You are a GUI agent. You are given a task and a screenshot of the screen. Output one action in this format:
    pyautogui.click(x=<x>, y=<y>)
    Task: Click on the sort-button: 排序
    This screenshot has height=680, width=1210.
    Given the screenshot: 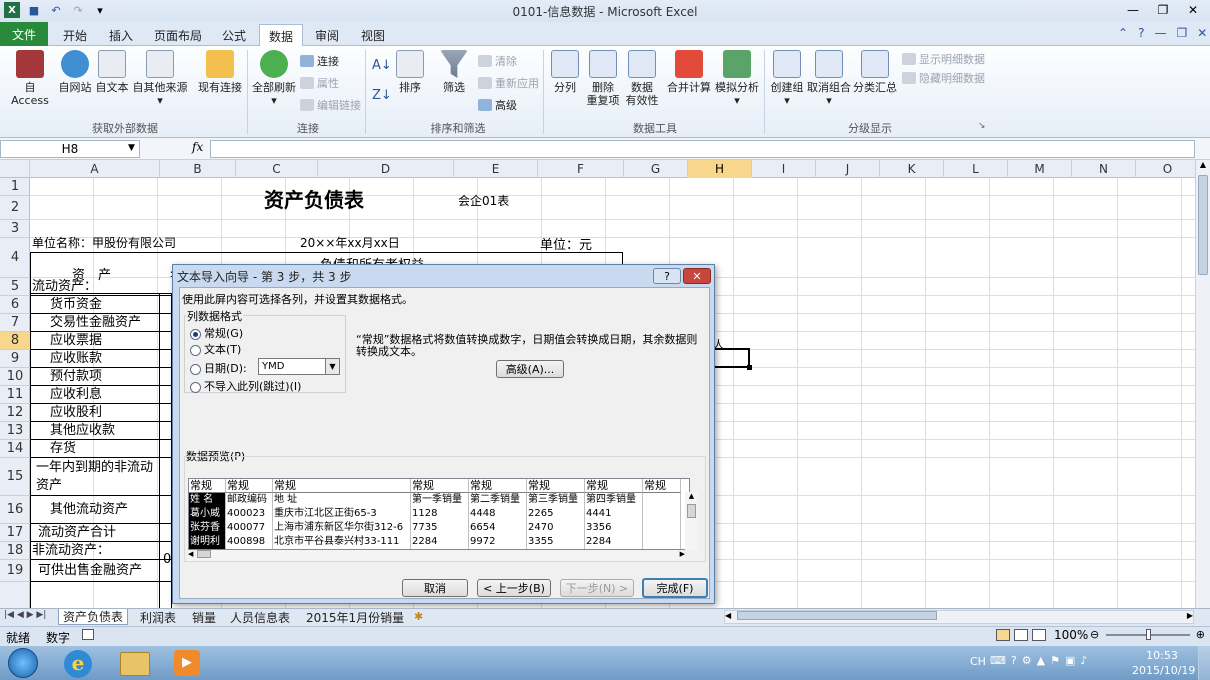 What is the action you would take?
    pyautogui.click(x=410, y=72)
    